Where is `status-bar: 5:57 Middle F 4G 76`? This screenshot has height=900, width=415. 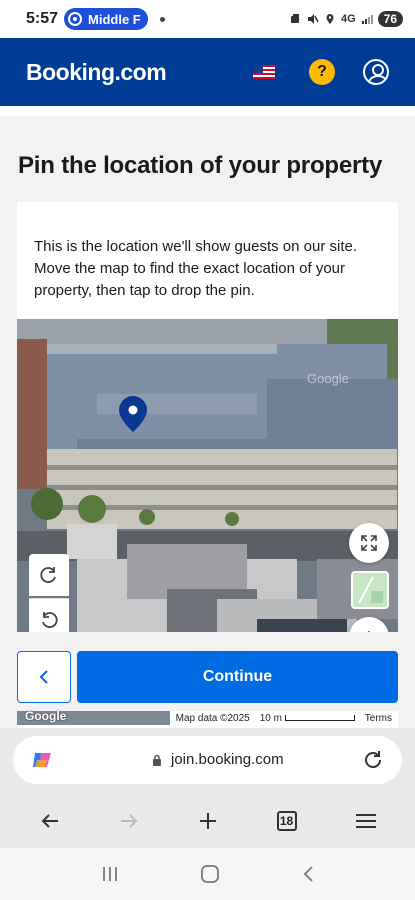 status-bar: 5:57 Middle F 4G 76 is located at coordinates (207, 19).